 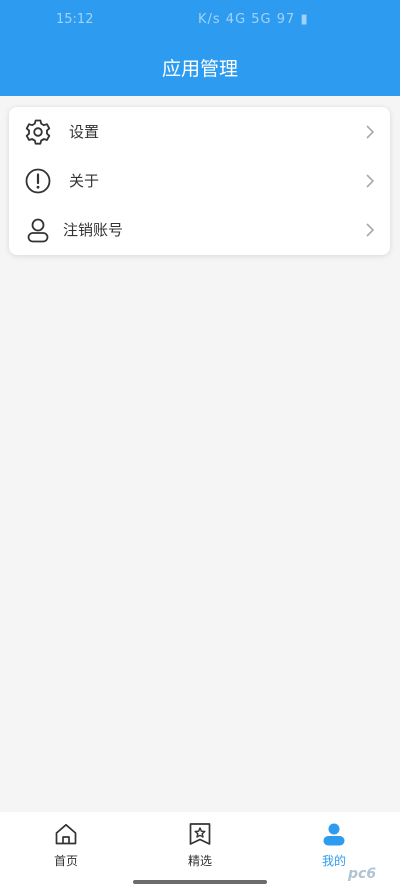 What do you see at coordinates (84, 132) in the screenshot?
I see `menu-item-label: 设置` at bounding box center [84, 132].